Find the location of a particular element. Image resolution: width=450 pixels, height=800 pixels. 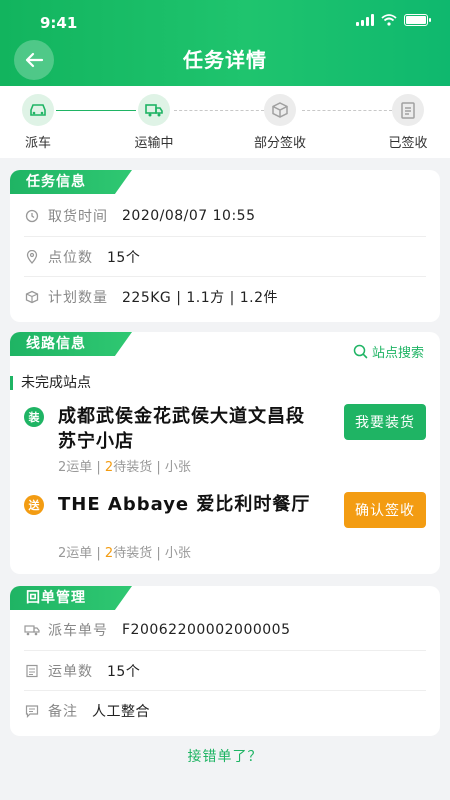

row-label: 计划数量 is located at coordinates (78, 297).